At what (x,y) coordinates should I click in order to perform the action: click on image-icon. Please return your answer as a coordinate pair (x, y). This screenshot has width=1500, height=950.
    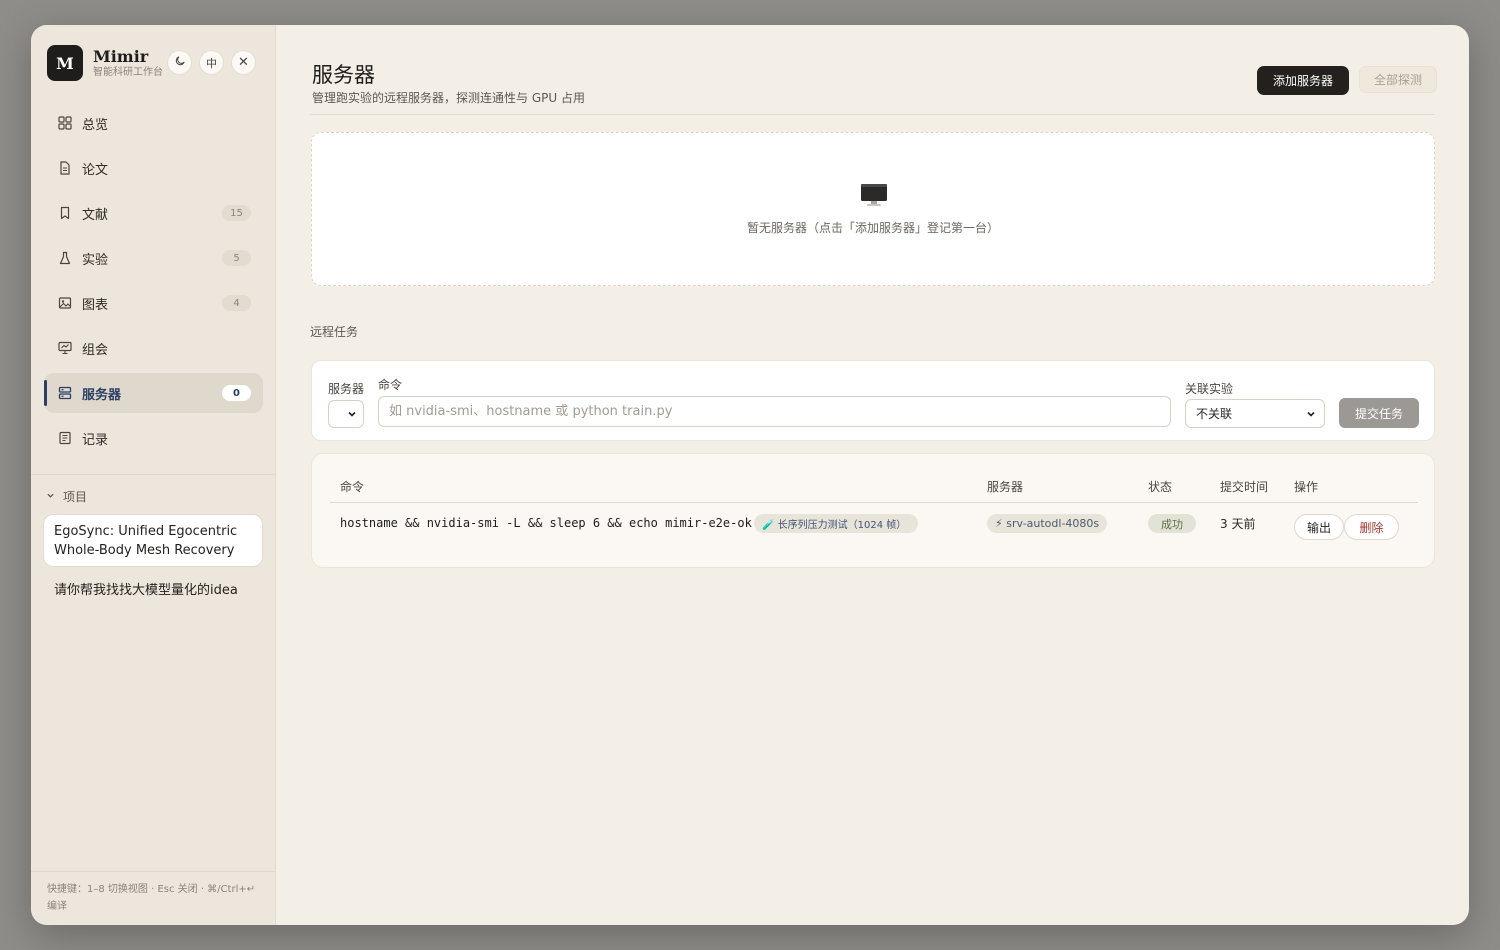
    Looking at the image, I should click on (65, 303).